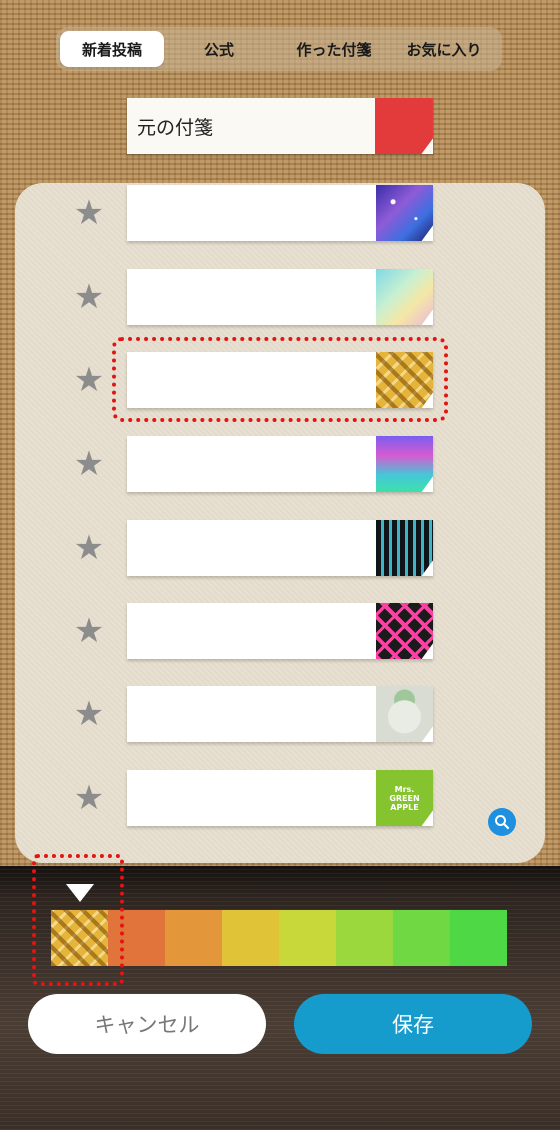 The image size is (560, 1130). What do you see at coordinates (280, 126) in the screenshot?
I see `original-sticky: 元の付箋` at bounding box center [280, 126].